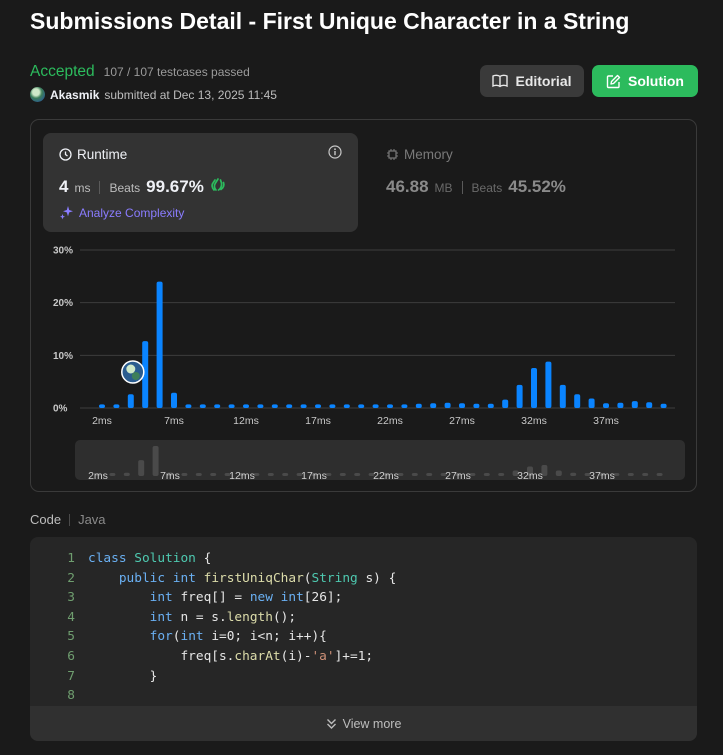 The height and width of the screenshot is (755, 723). What do you see at coordinates (314, 476) in the screenshot?
I see `navigator-tick-label: 17ms` at bounding box center [314, 476].